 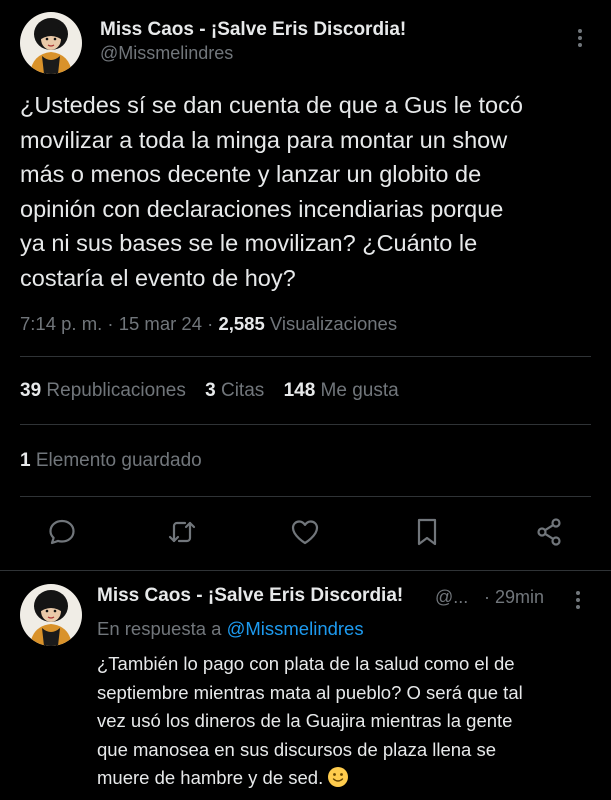 I want to click on engagement-stats: 39 Republicaciones 3 Citas 148 Me gusta, so click(x=216, y=391).